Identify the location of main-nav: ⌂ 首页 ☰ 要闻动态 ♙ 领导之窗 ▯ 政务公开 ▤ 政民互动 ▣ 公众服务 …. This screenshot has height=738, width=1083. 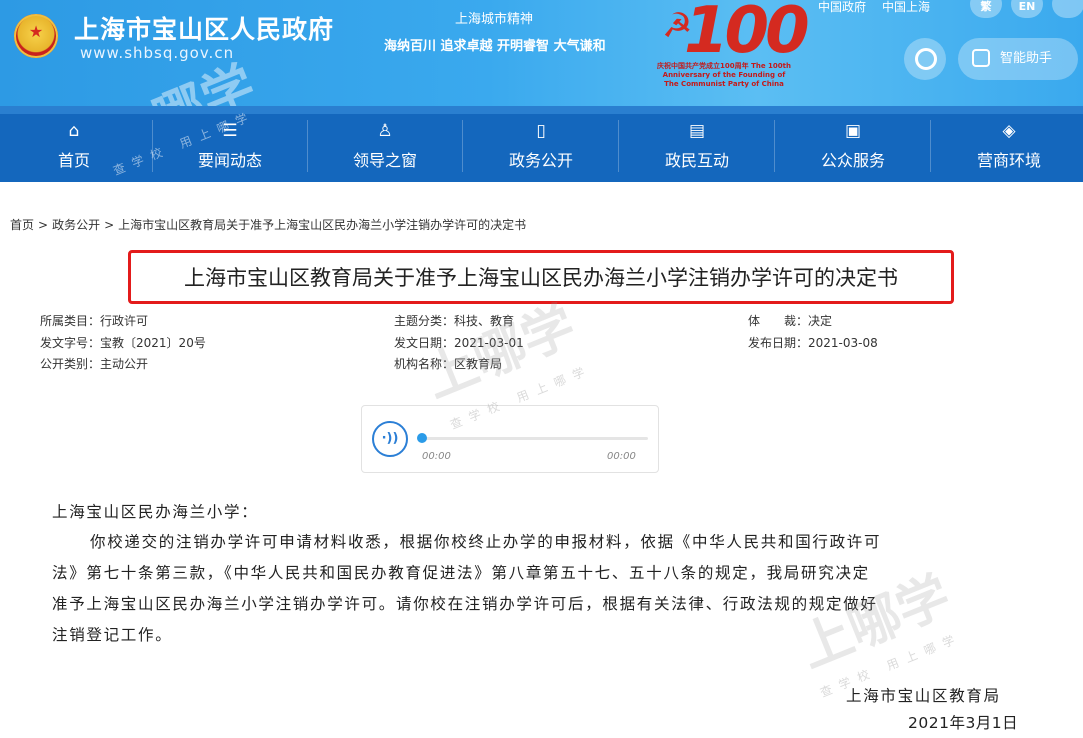
(541, 144).